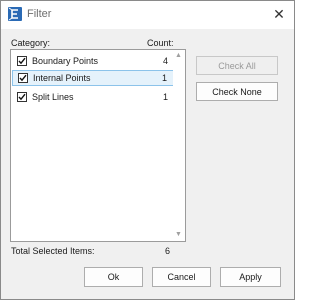 Image resolution: width=320 pixels, height=300 pixels. I want to click on app-icon, so click(15, 14).